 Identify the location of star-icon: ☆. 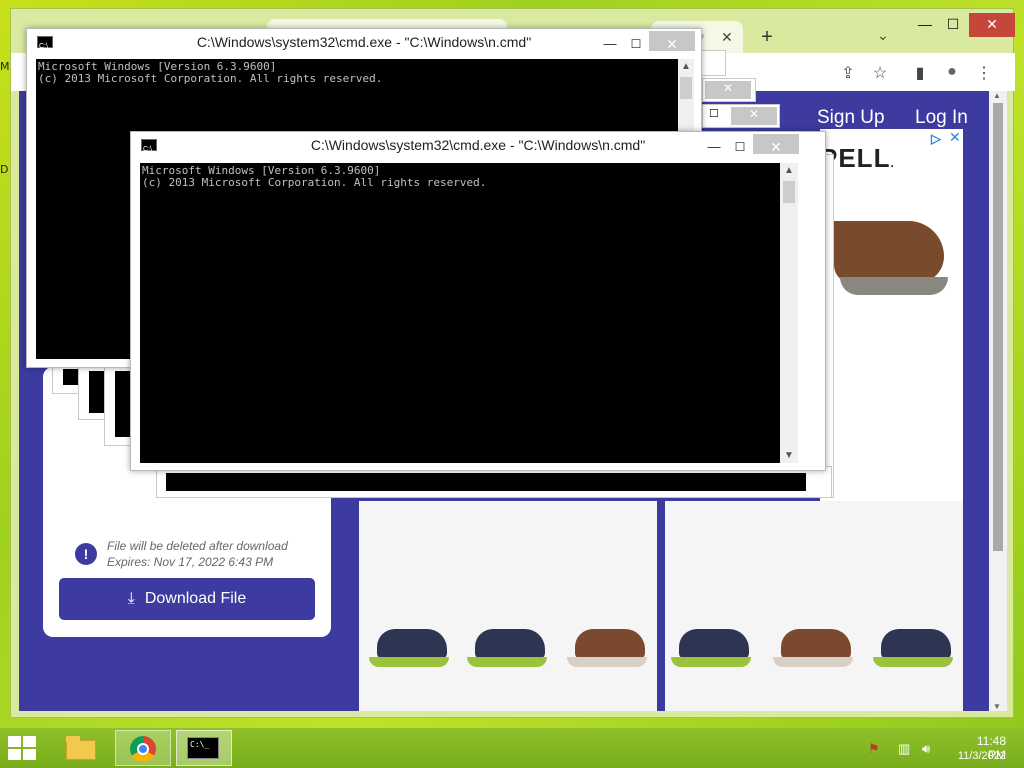
(880, 73).